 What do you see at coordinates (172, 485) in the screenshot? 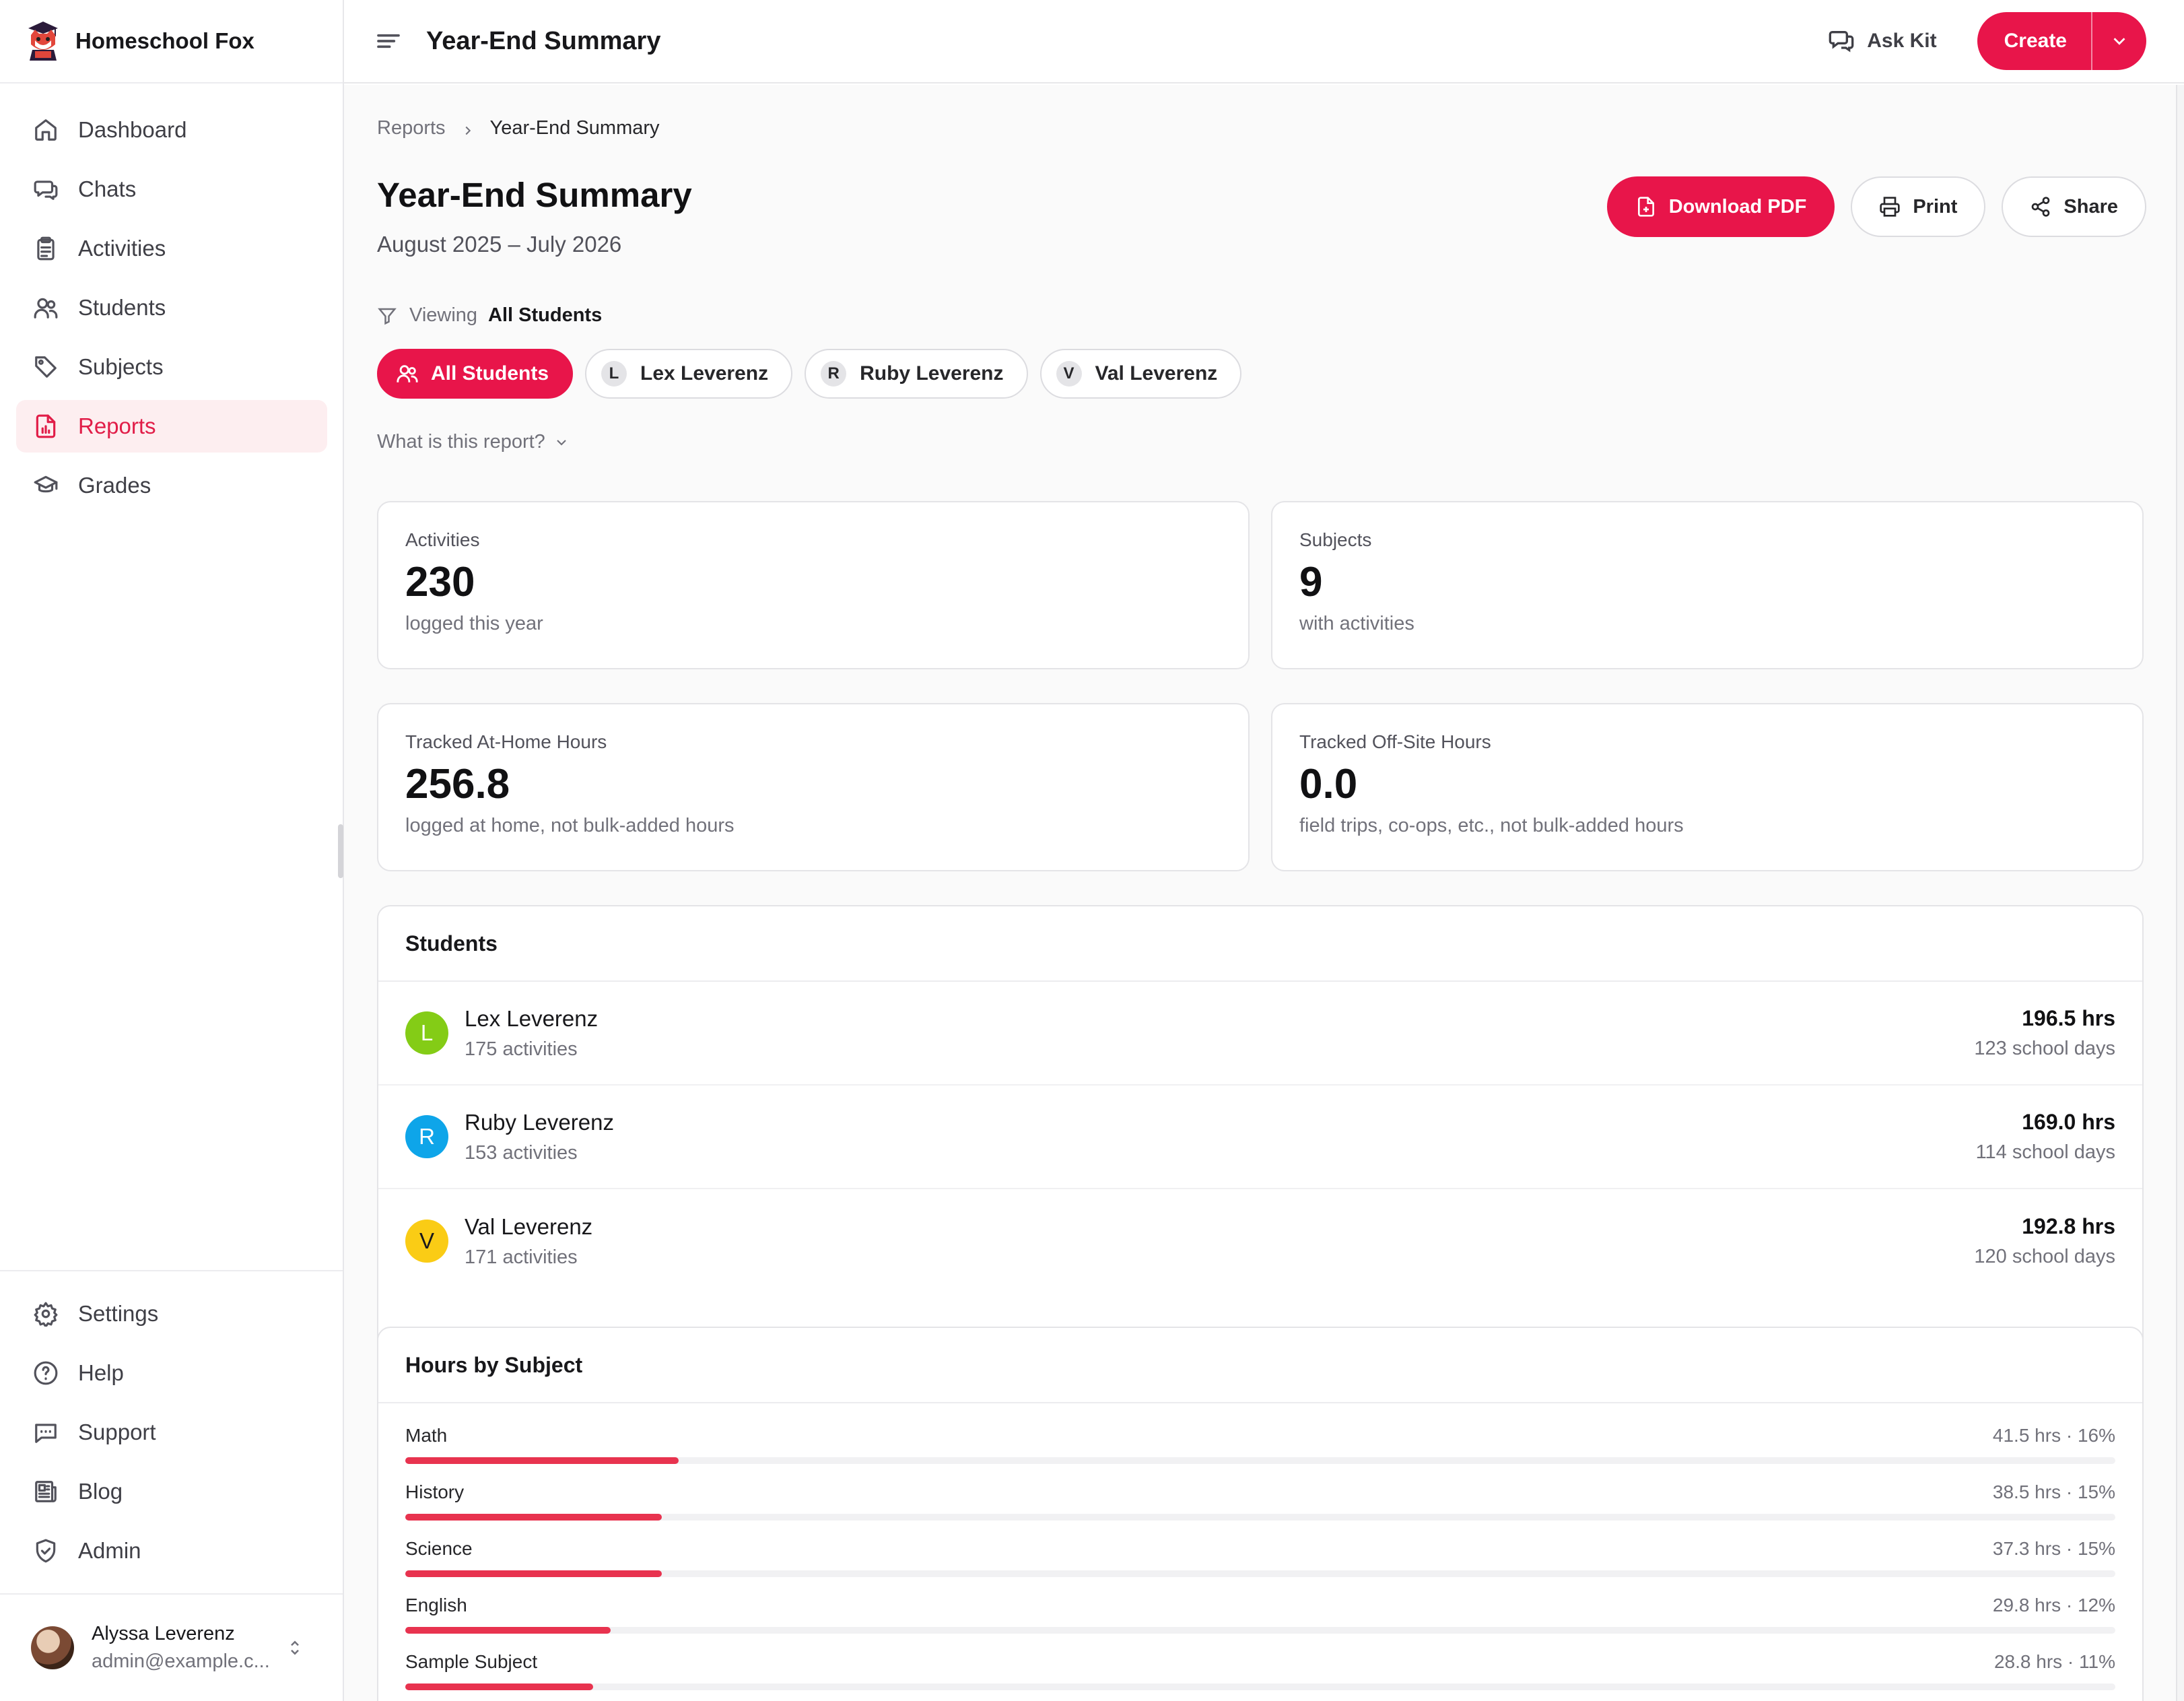
I see `sidebar-item-grades: Grades` at bounding box center [172, 485].